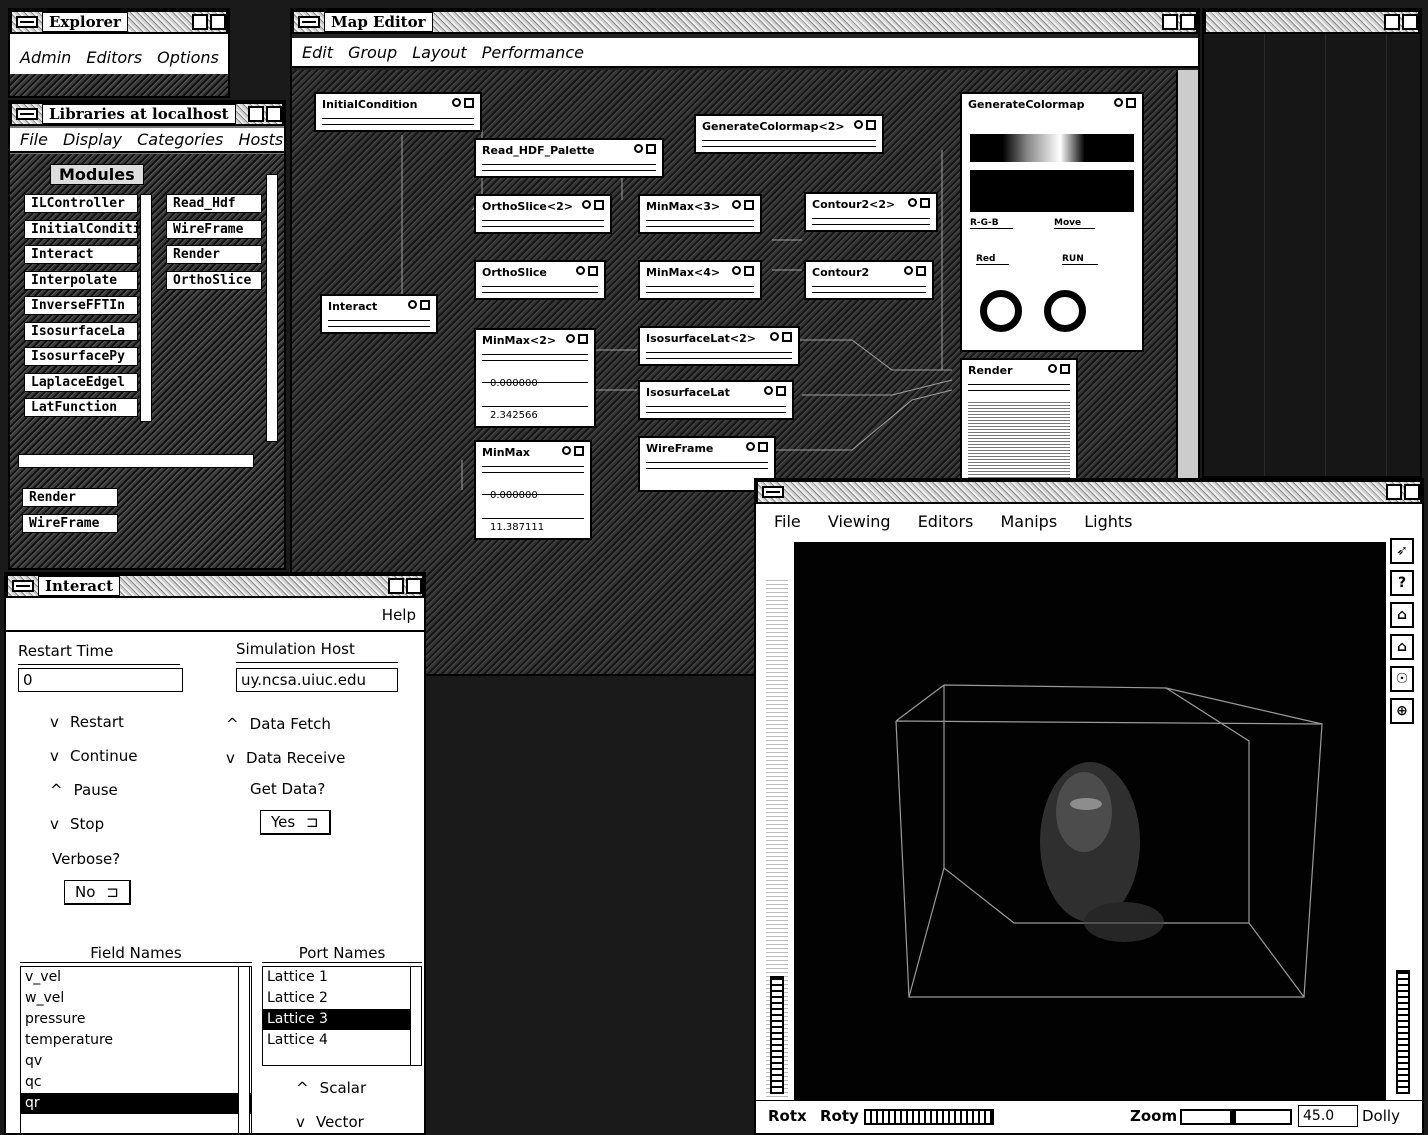 The image size is (1428, 1135). Describe the element at coordinates (399, 615) in the screenshot. I see `menu-help: Help` at that location.